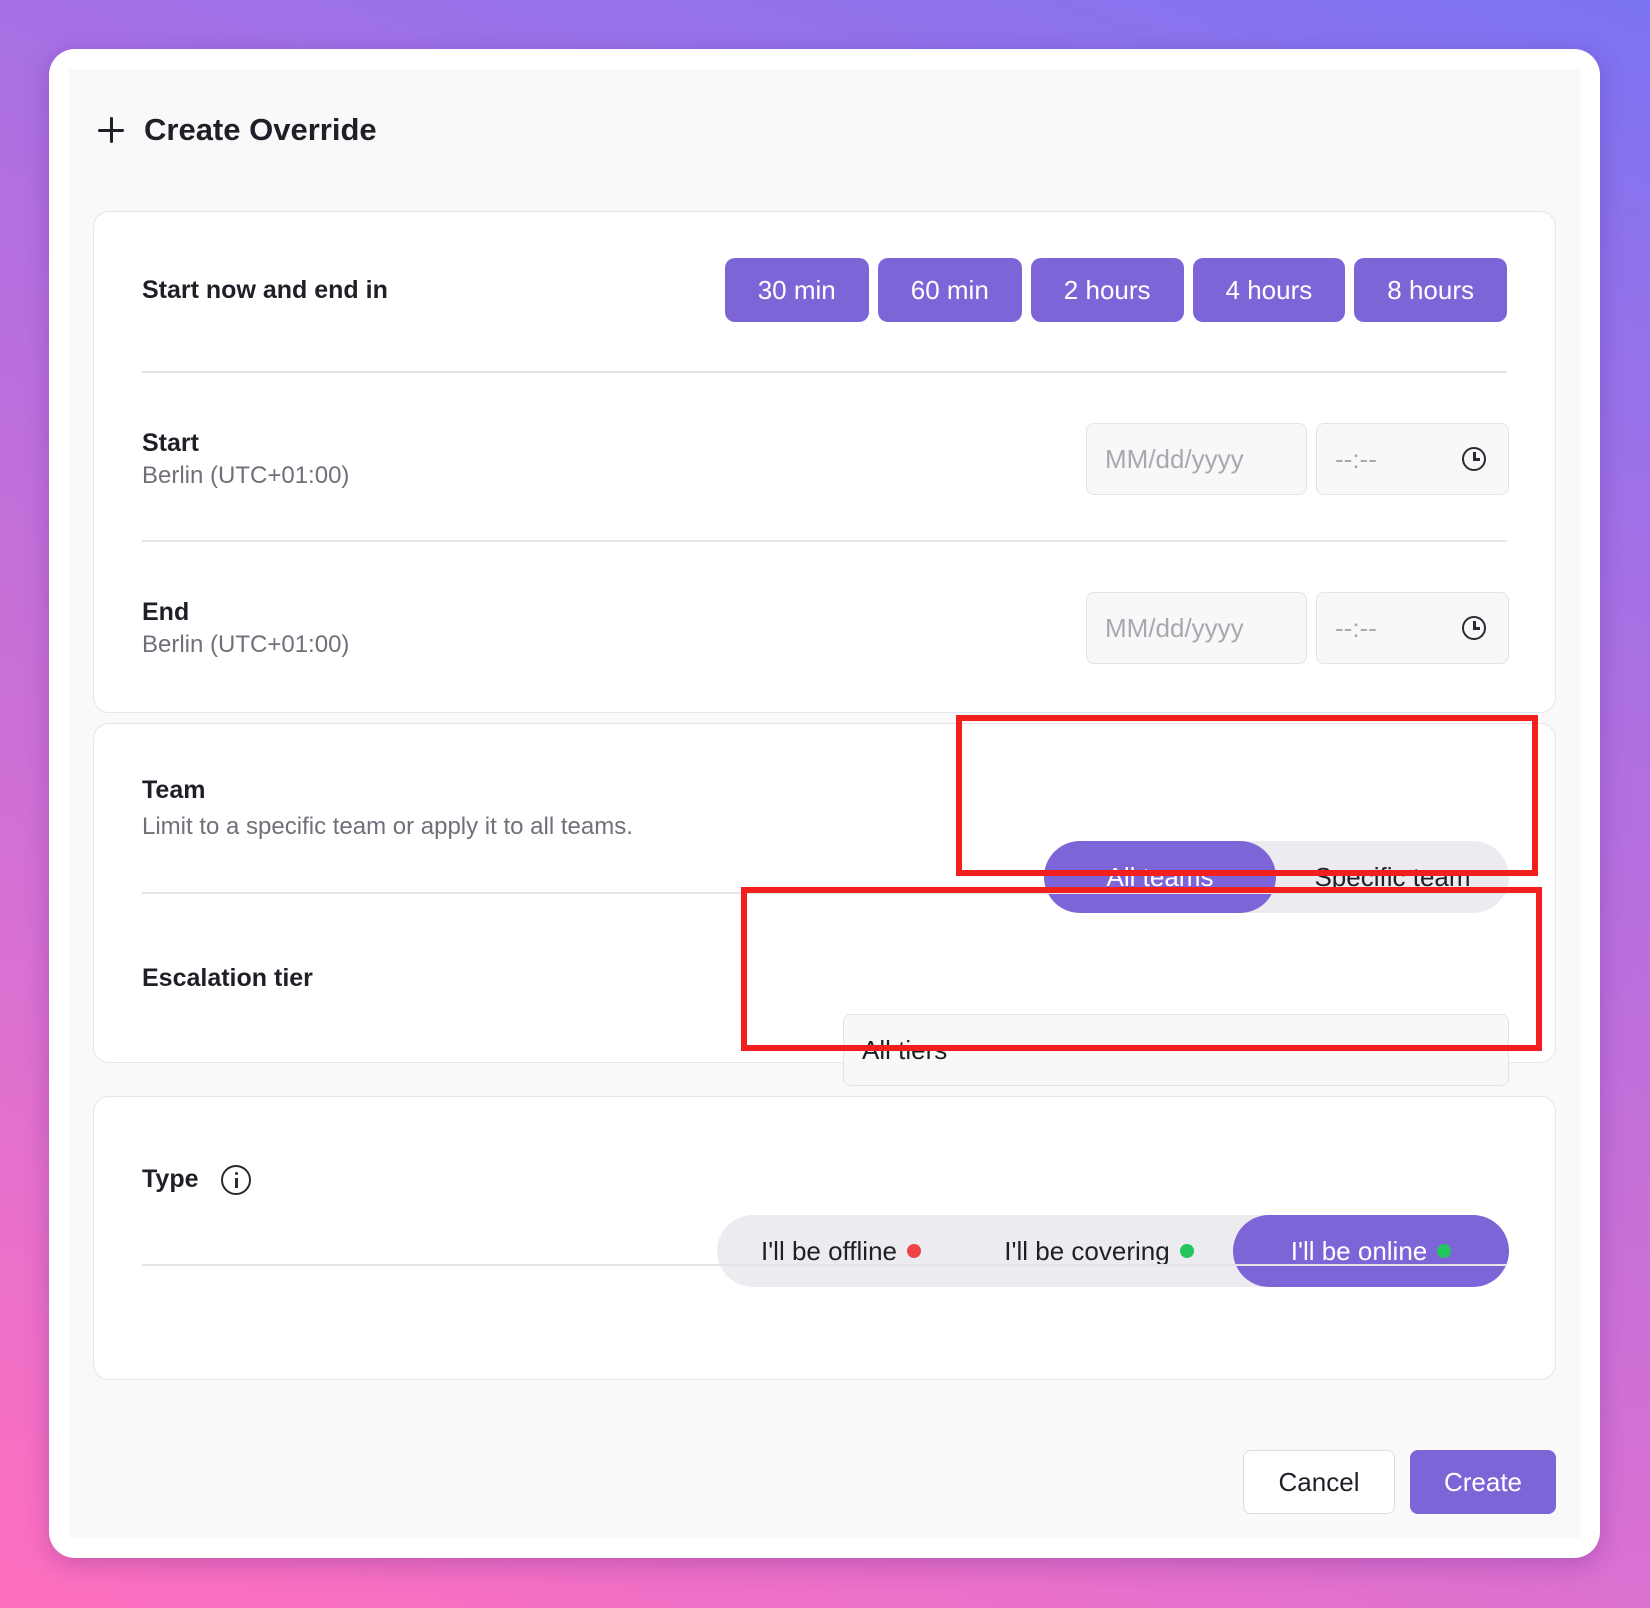 The image size is (1650, 1608). Describe the element at coordinates (829, 1250) in the screenshot. I see `offline-option-label: I'll be offline` at that location.